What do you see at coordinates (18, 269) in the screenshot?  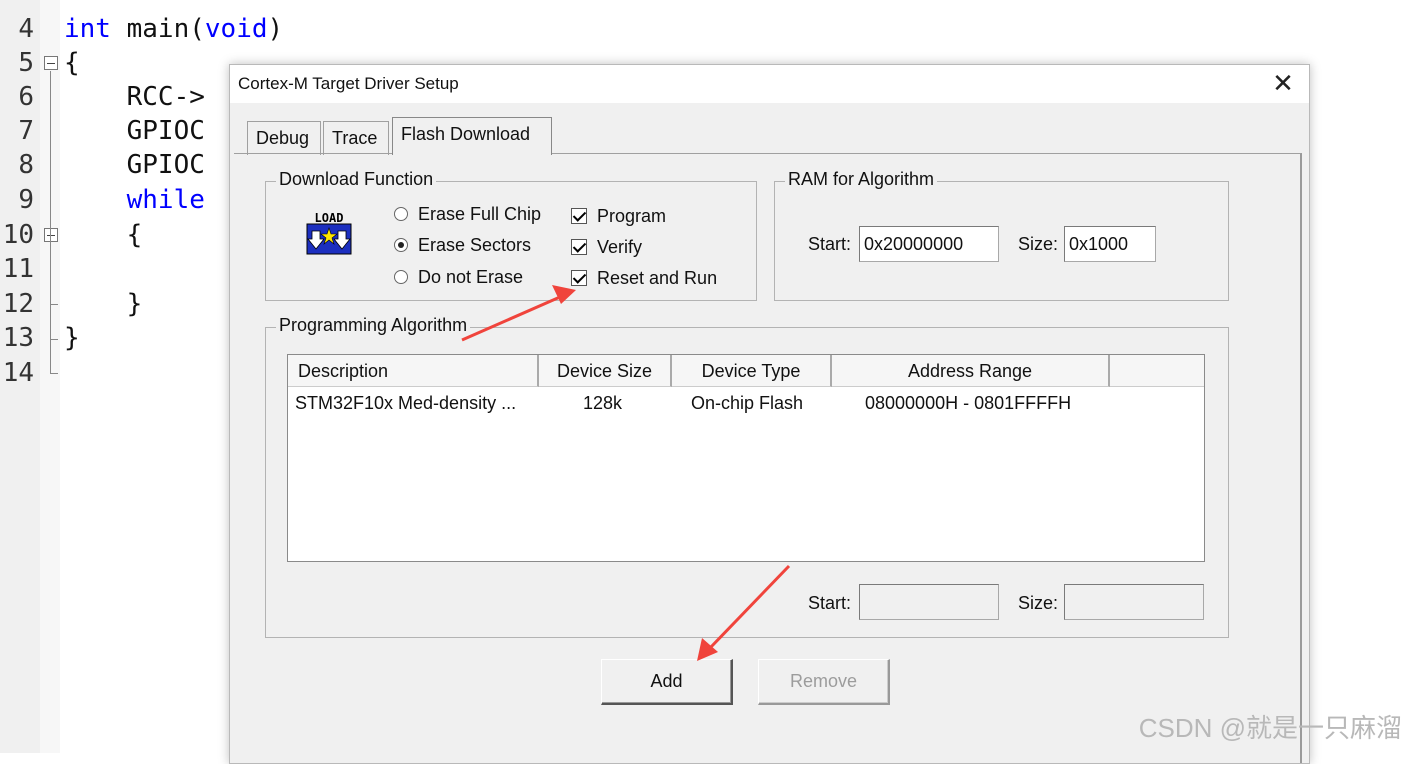 I see `line-number: 11` at bounding box center [18, 269].